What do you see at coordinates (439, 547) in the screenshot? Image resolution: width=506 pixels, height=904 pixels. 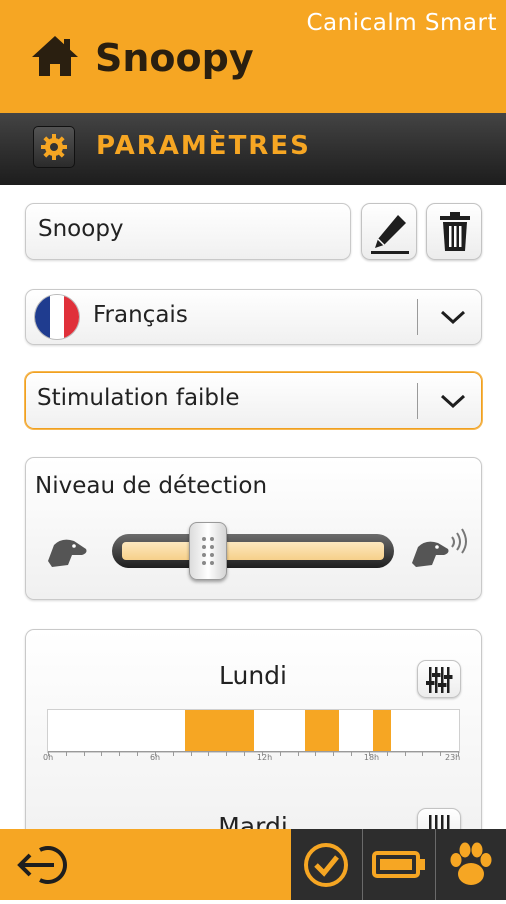 I see `dog-barking-icon` at bounding box center [439, 547].